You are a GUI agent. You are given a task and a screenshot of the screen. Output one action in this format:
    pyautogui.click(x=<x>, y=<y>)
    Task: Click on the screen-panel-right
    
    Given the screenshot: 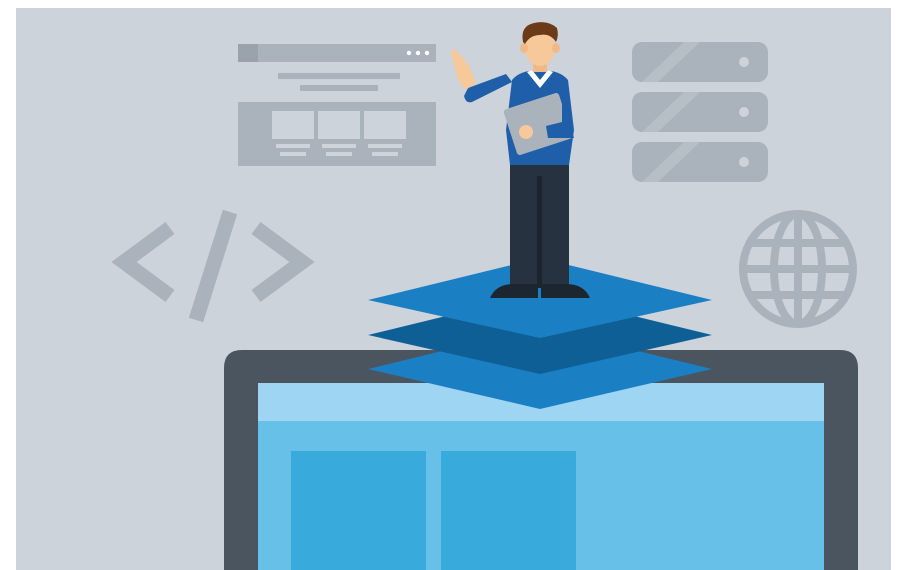 What is the action you would take?
    pyautogui.click(x=508, y=510)
    